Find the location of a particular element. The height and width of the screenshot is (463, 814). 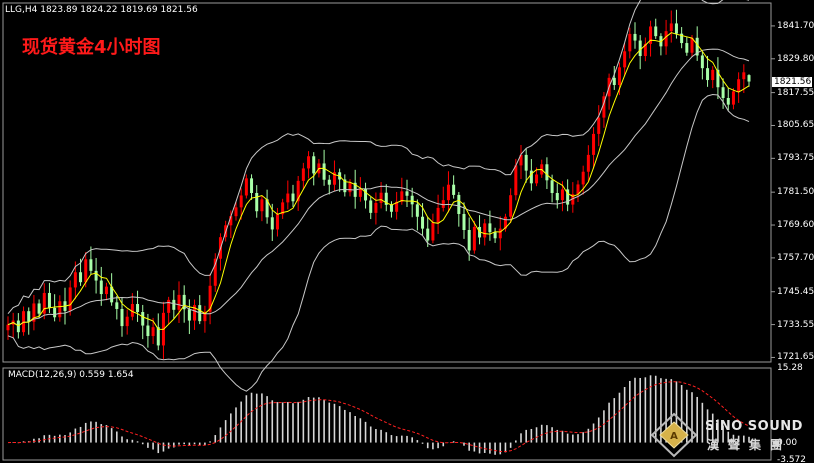

current-price-marker: 1821.56 is located at coordinates (792, 81).